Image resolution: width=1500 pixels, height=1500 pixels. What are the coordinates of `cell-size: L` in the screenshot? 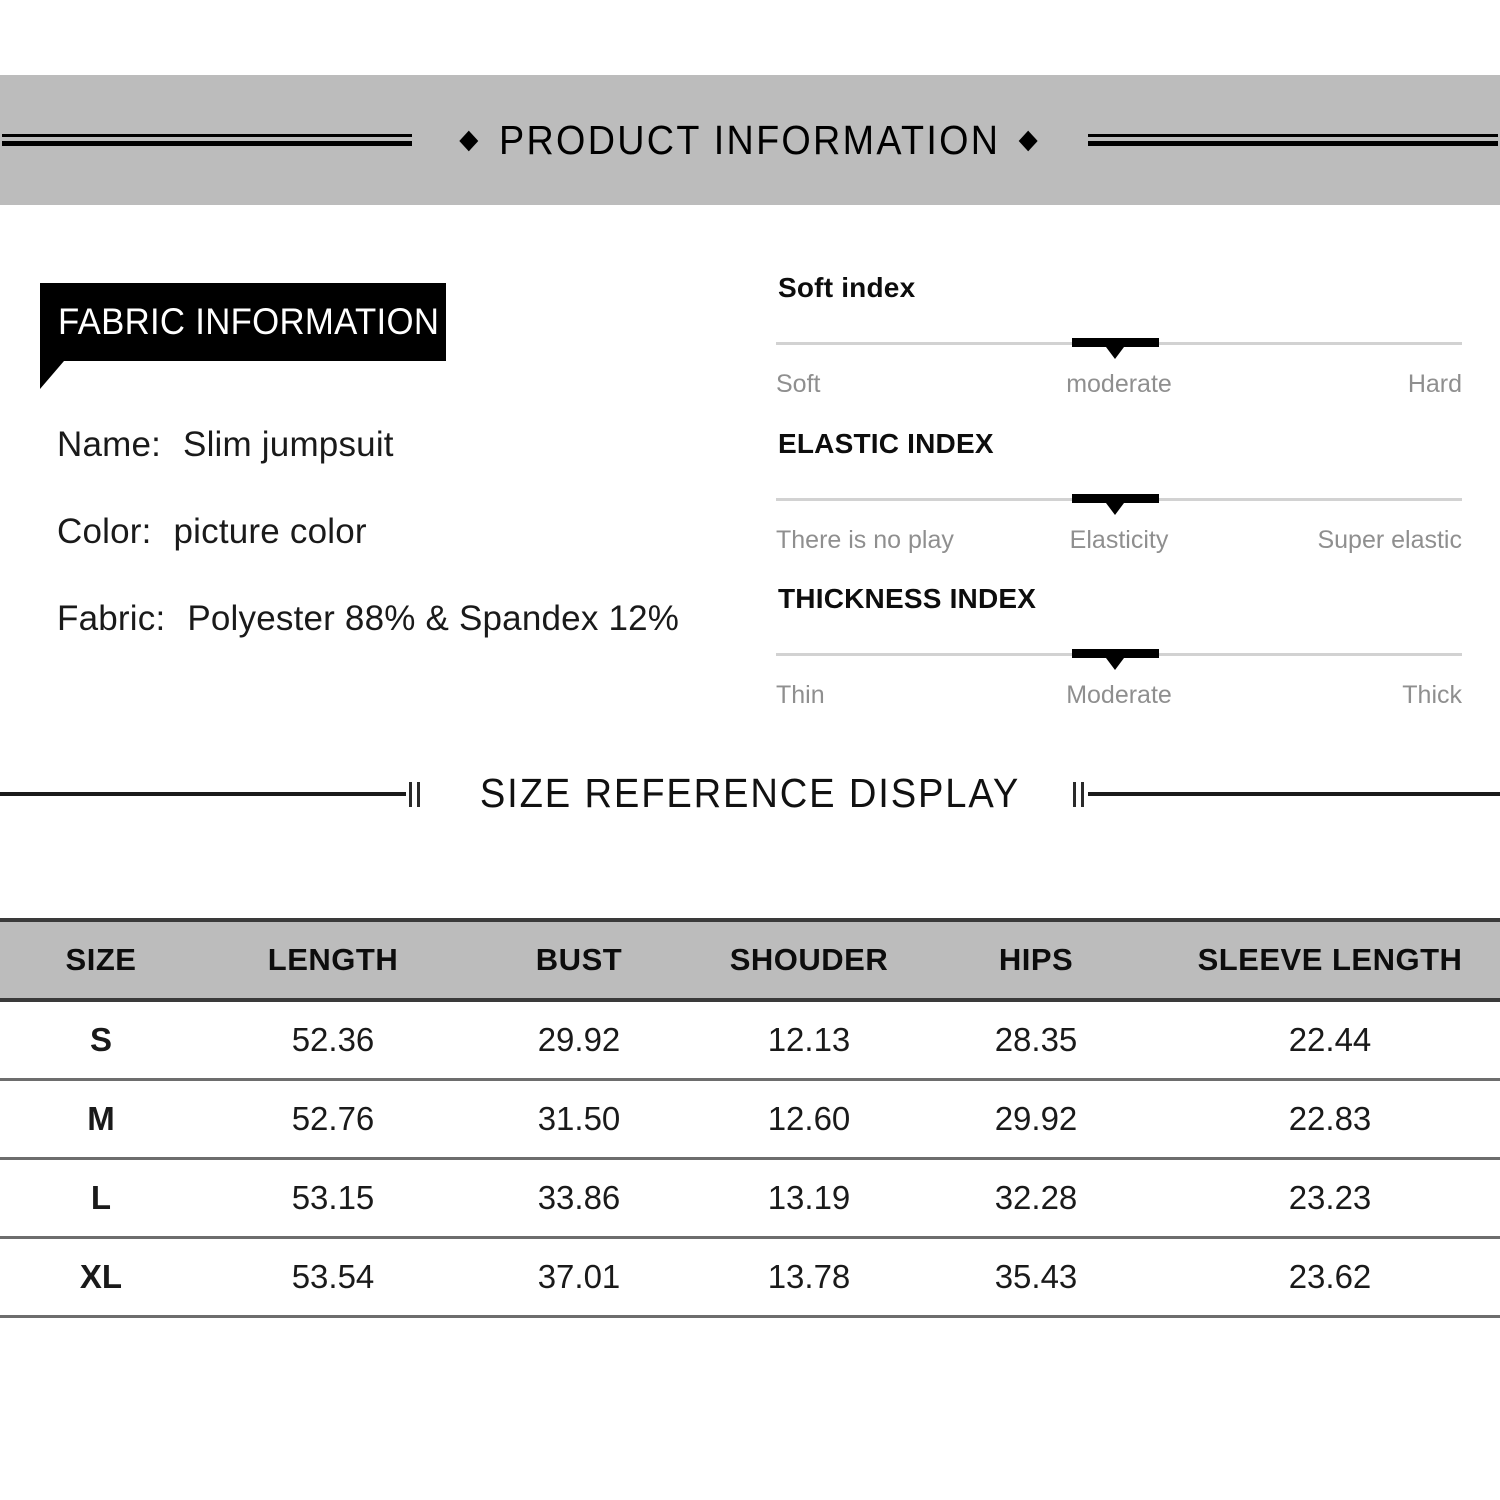 It's located at (101, 1198).